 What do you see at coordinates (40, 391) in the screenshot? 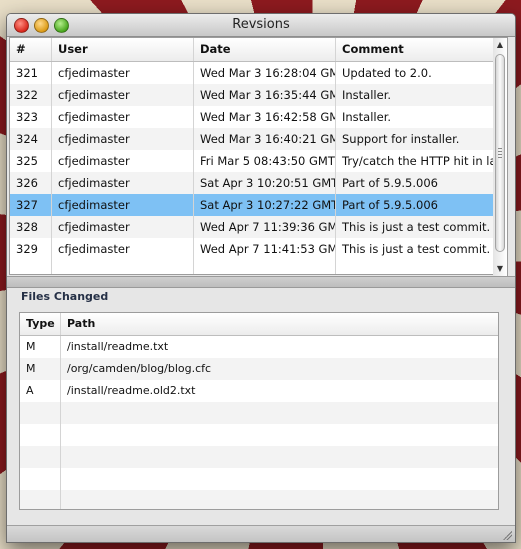
I see `file-type: A` at bounding box center [40, 391].